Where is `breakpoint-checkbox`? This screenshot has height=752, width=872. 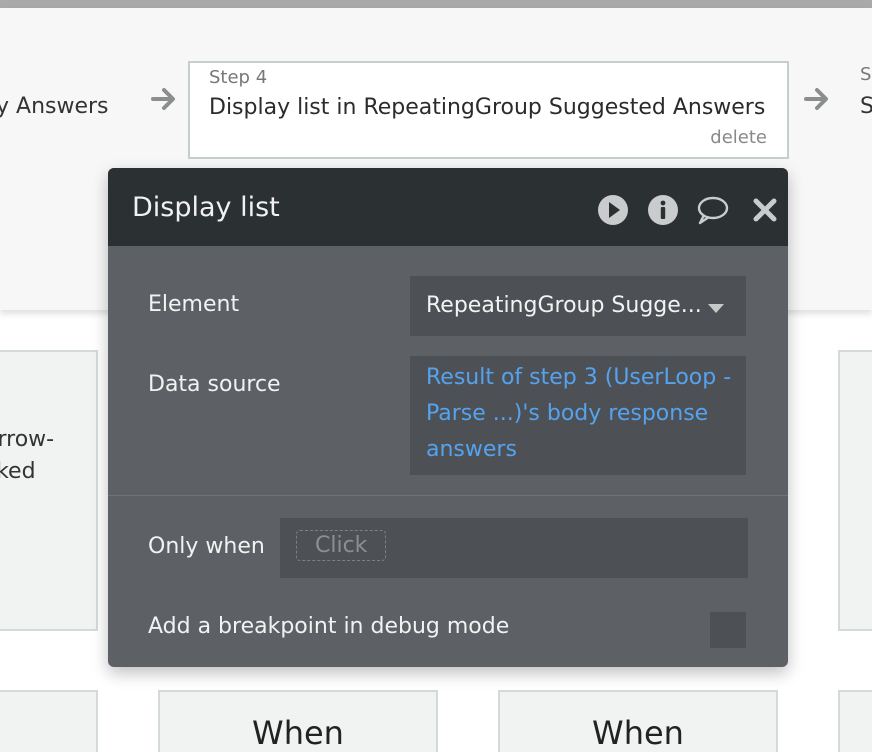 breakpoint-checkbox is located at coordinates (728, 630).